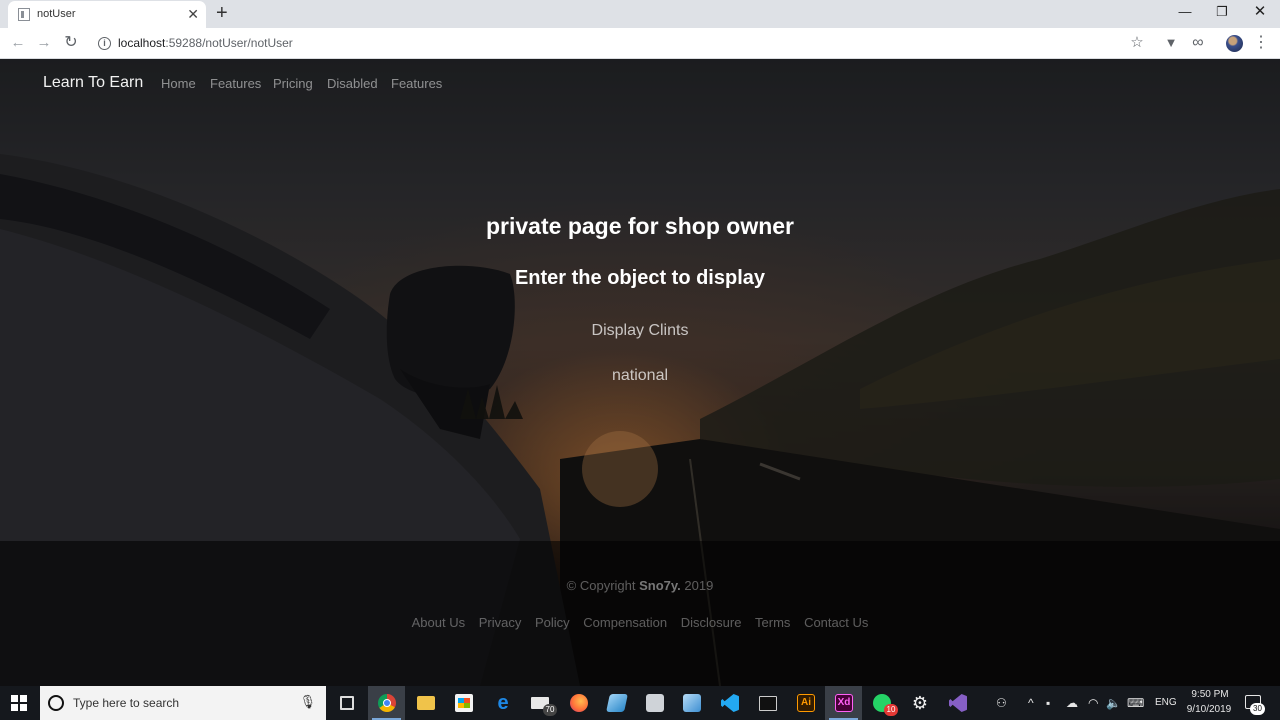 This screenshot has width=1280, height=720. I want to click on nav-link-pricing: Pricing, so click(293, 83).